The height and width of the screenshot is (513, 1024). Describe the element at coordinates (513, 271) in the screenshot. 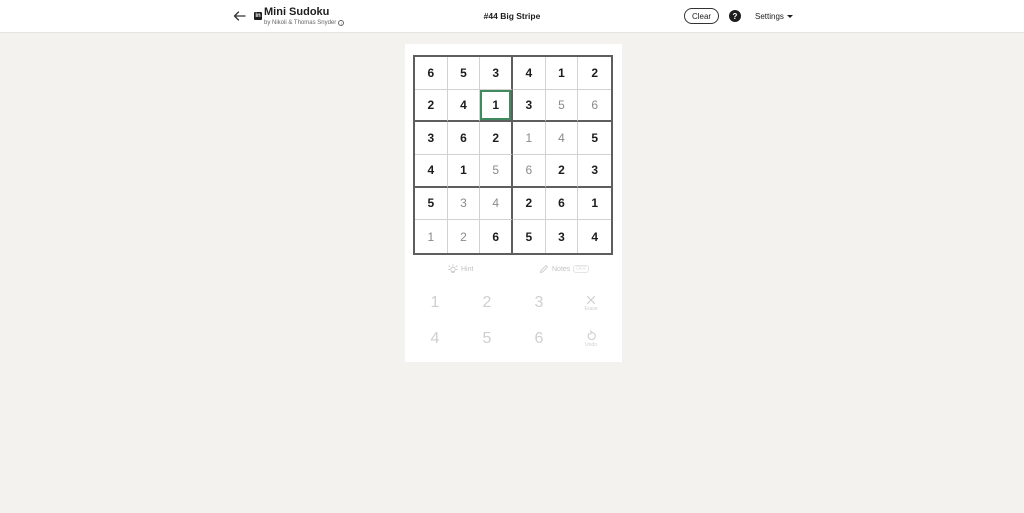

I see `tool-row: Hint Notes OFF` at that location.